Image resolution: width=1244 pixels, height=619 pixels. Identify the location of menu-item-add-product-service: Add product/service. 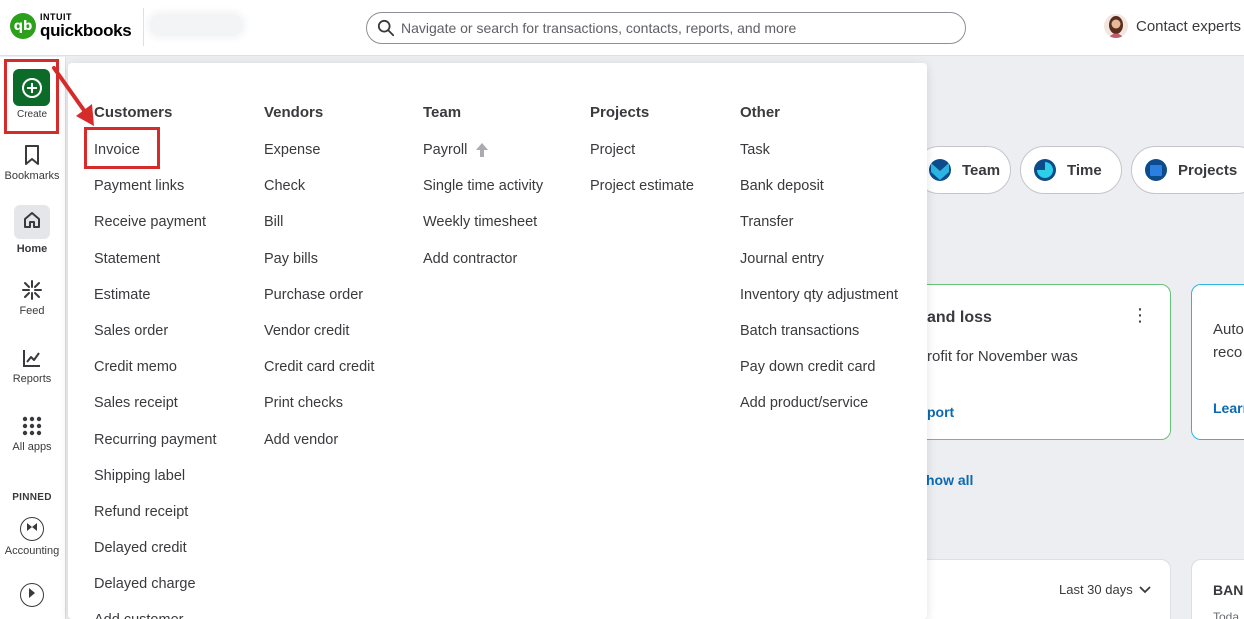
(819, 411).